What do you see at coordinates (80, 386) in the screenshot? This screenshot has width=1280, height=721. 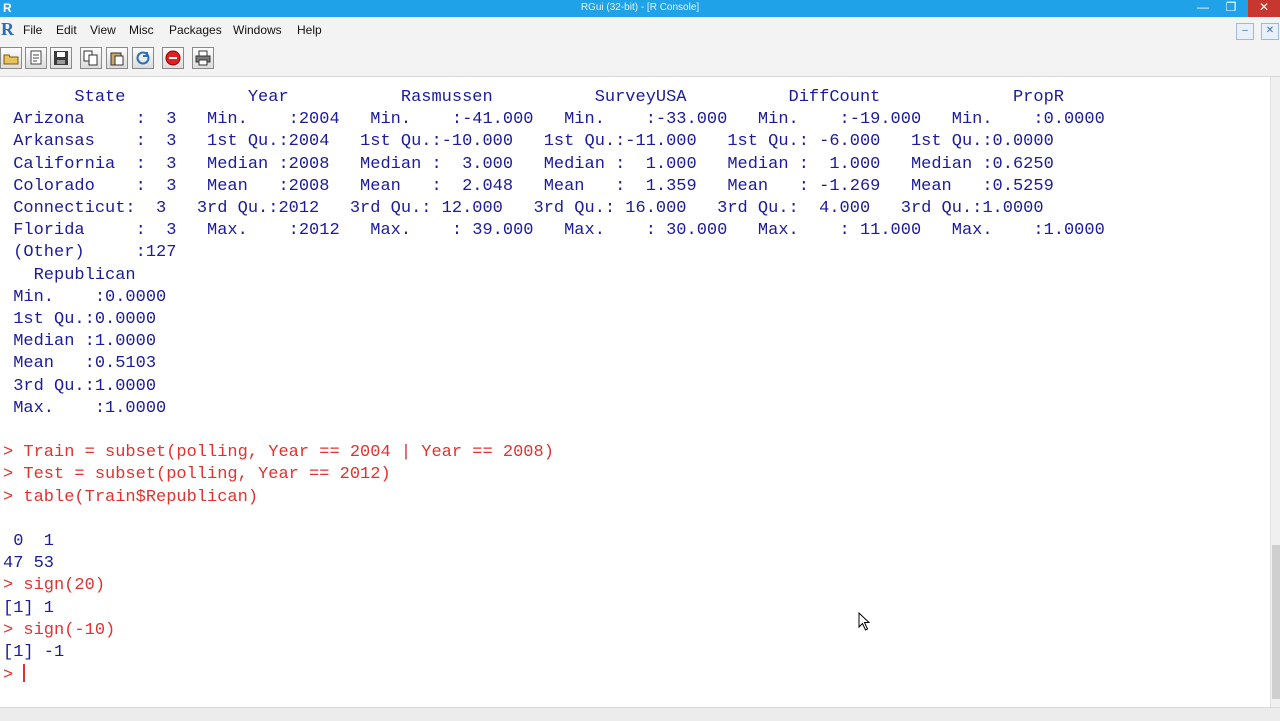 I see `console-output-line: 3rd Qu.:1.0000` at bounding box center [80, 386].